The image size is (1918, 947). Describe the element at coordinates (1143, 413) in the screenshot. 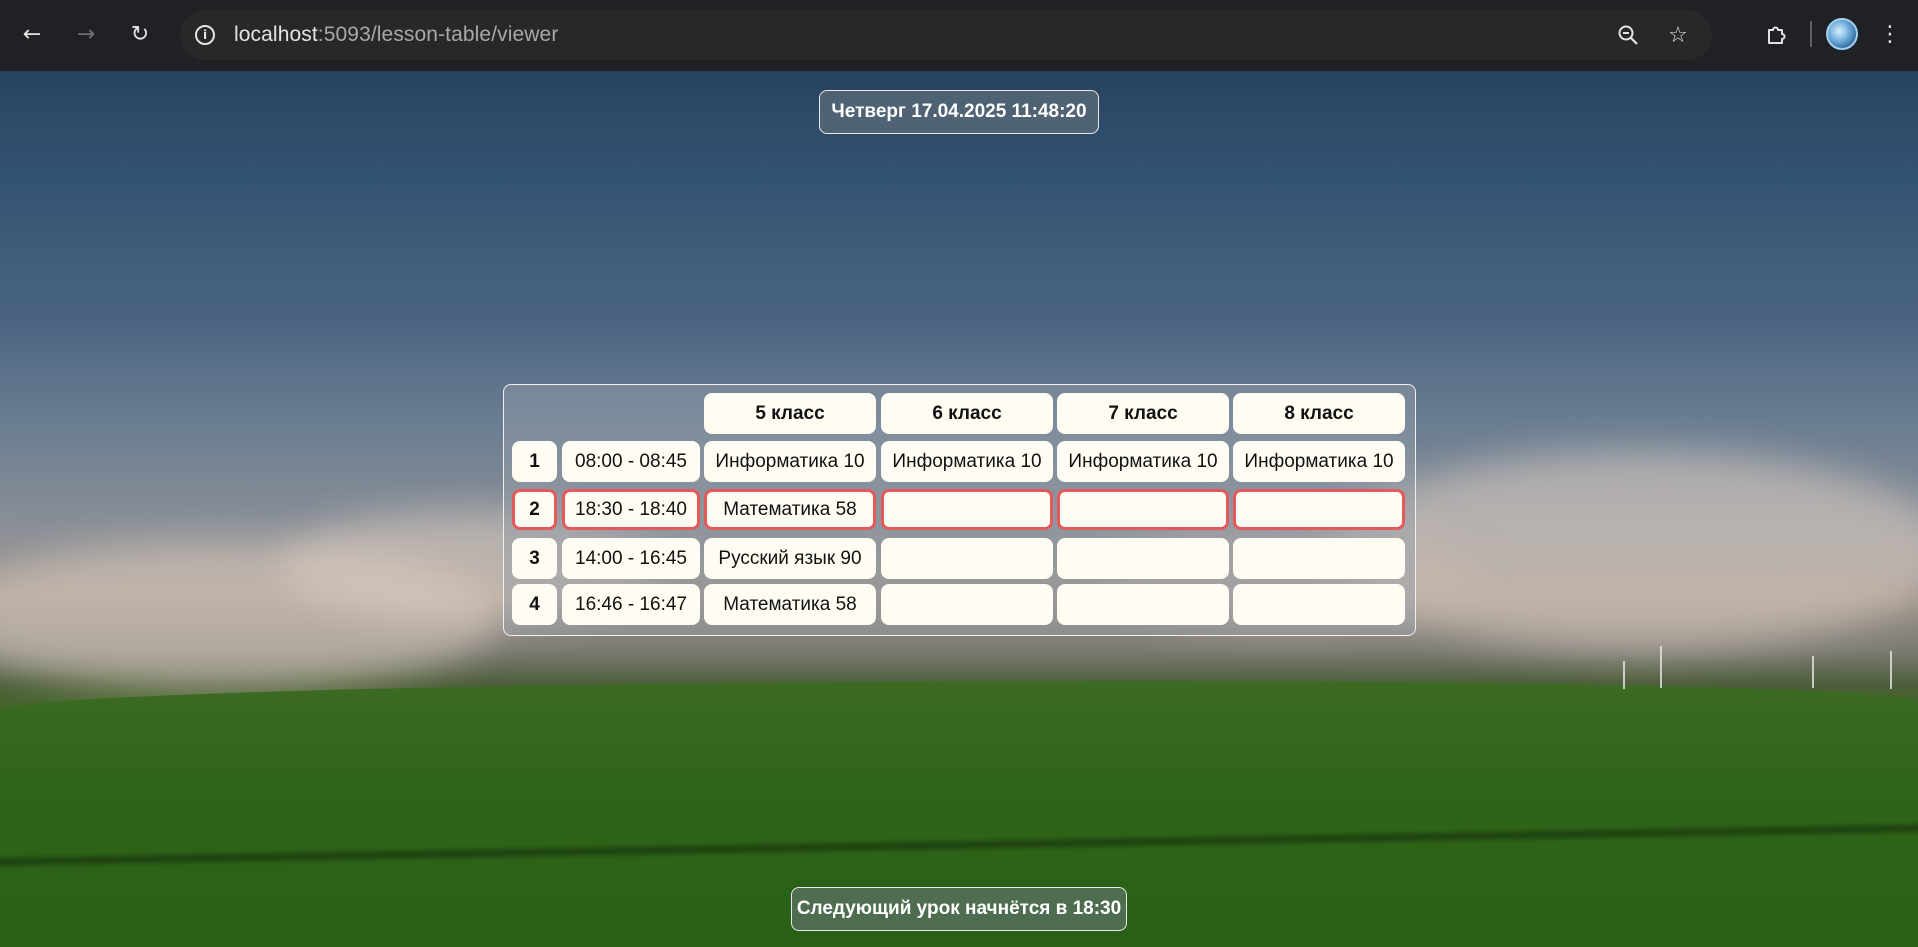

I see `column-header: 7 класс` at that location.